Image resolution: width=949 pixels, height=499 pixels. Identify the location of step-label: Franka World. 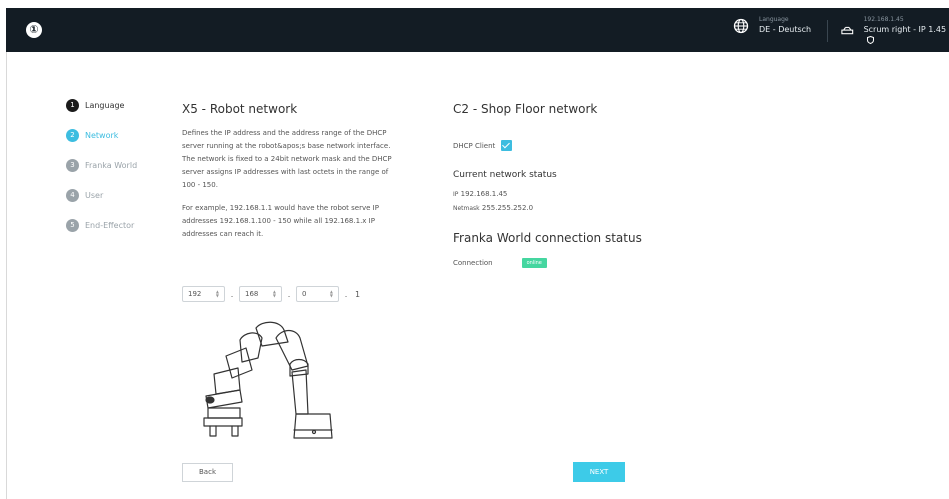
(111, 165).